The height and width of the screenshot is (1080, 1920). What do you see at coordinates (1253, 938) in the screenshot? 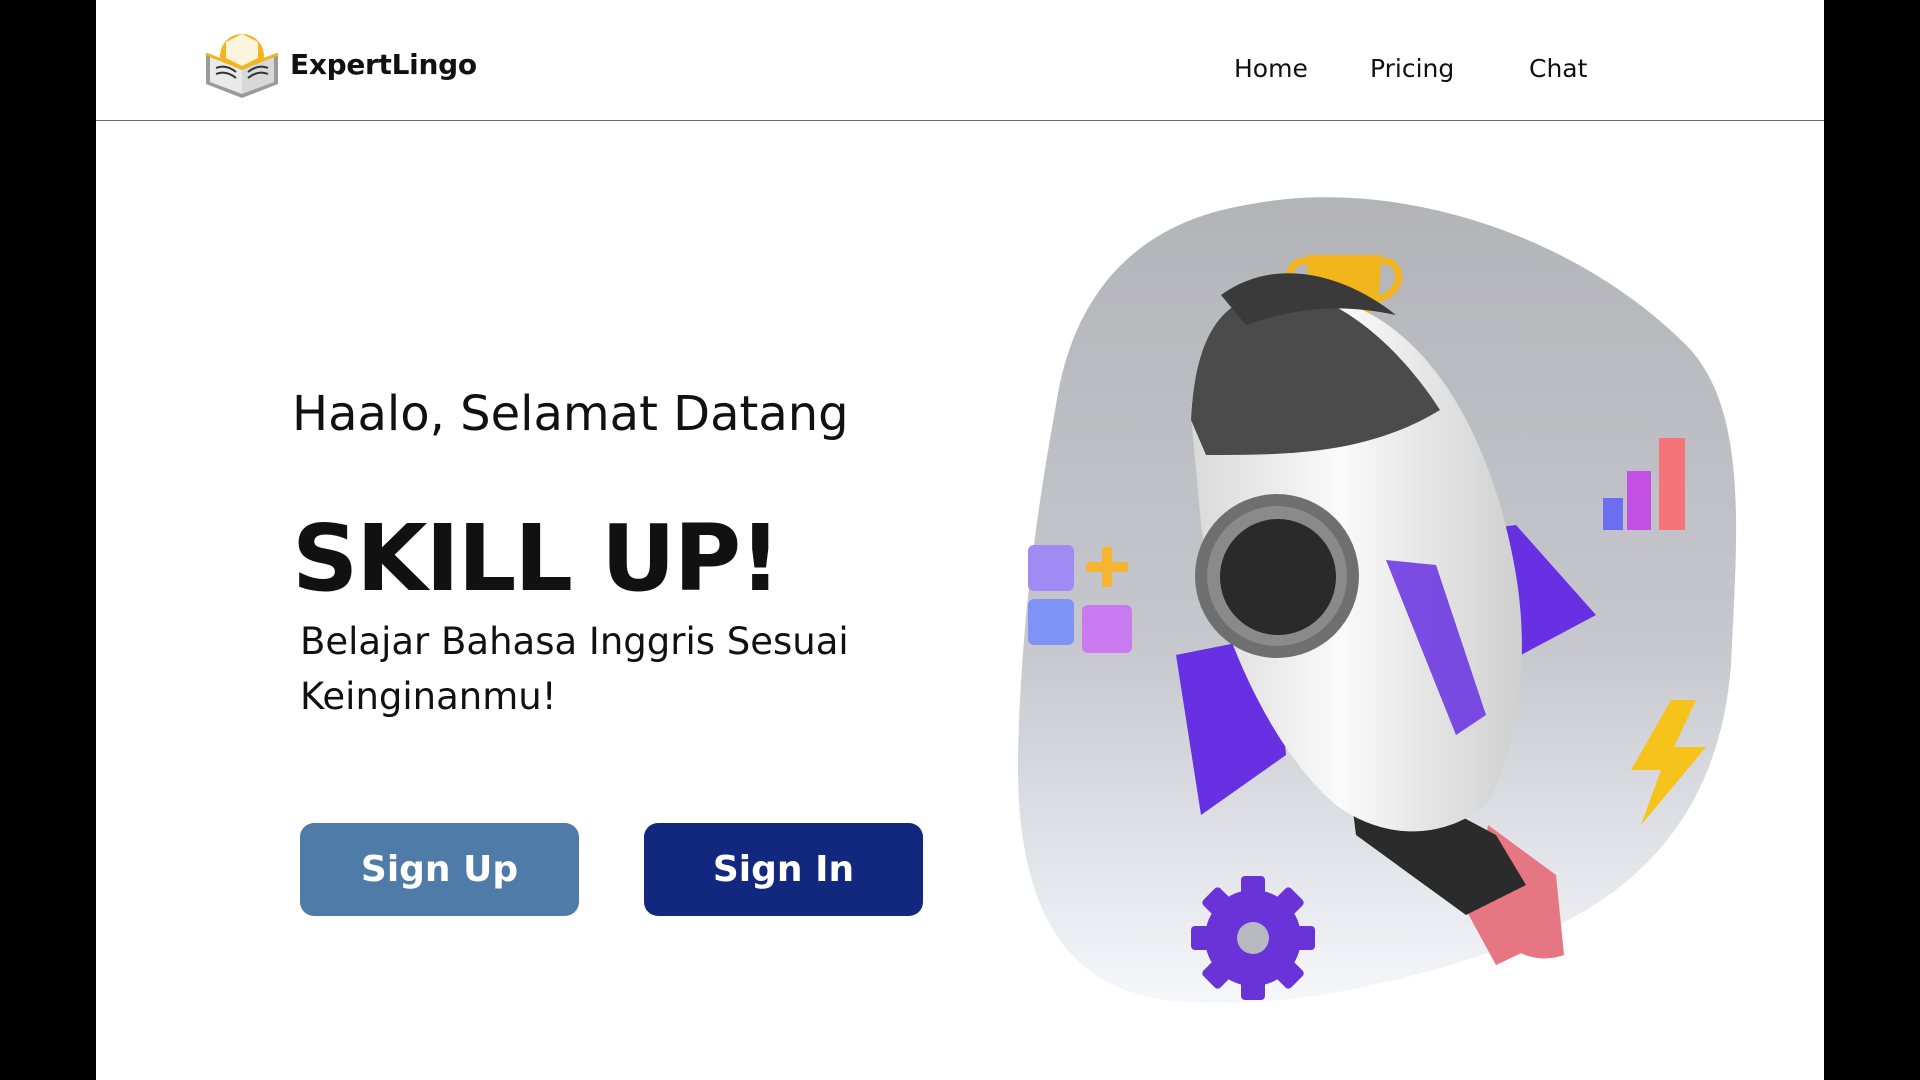
I see `gear-icon` at bounding box center [1253, 938].